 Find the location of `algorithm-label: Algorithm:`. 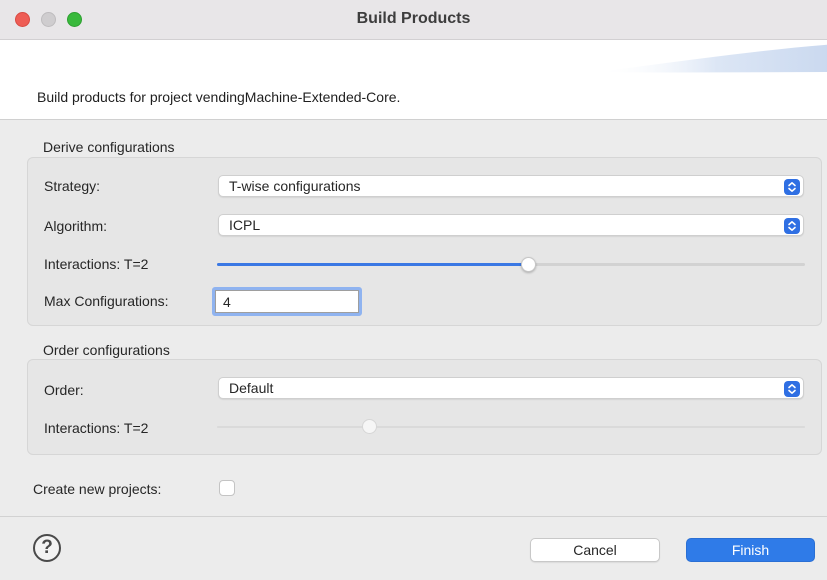

algorithm-label: Algorithm: is located at coordinates (76, 226).